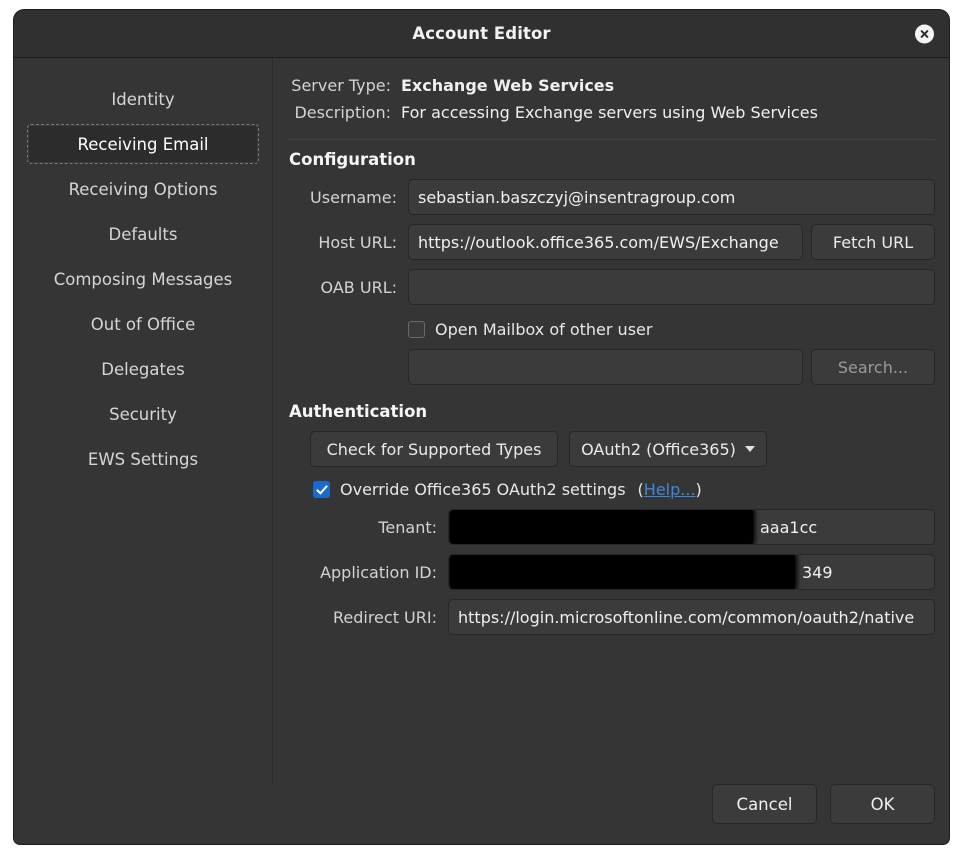  I want to click on sidebar-item-label: Identity, so click(143, 99).